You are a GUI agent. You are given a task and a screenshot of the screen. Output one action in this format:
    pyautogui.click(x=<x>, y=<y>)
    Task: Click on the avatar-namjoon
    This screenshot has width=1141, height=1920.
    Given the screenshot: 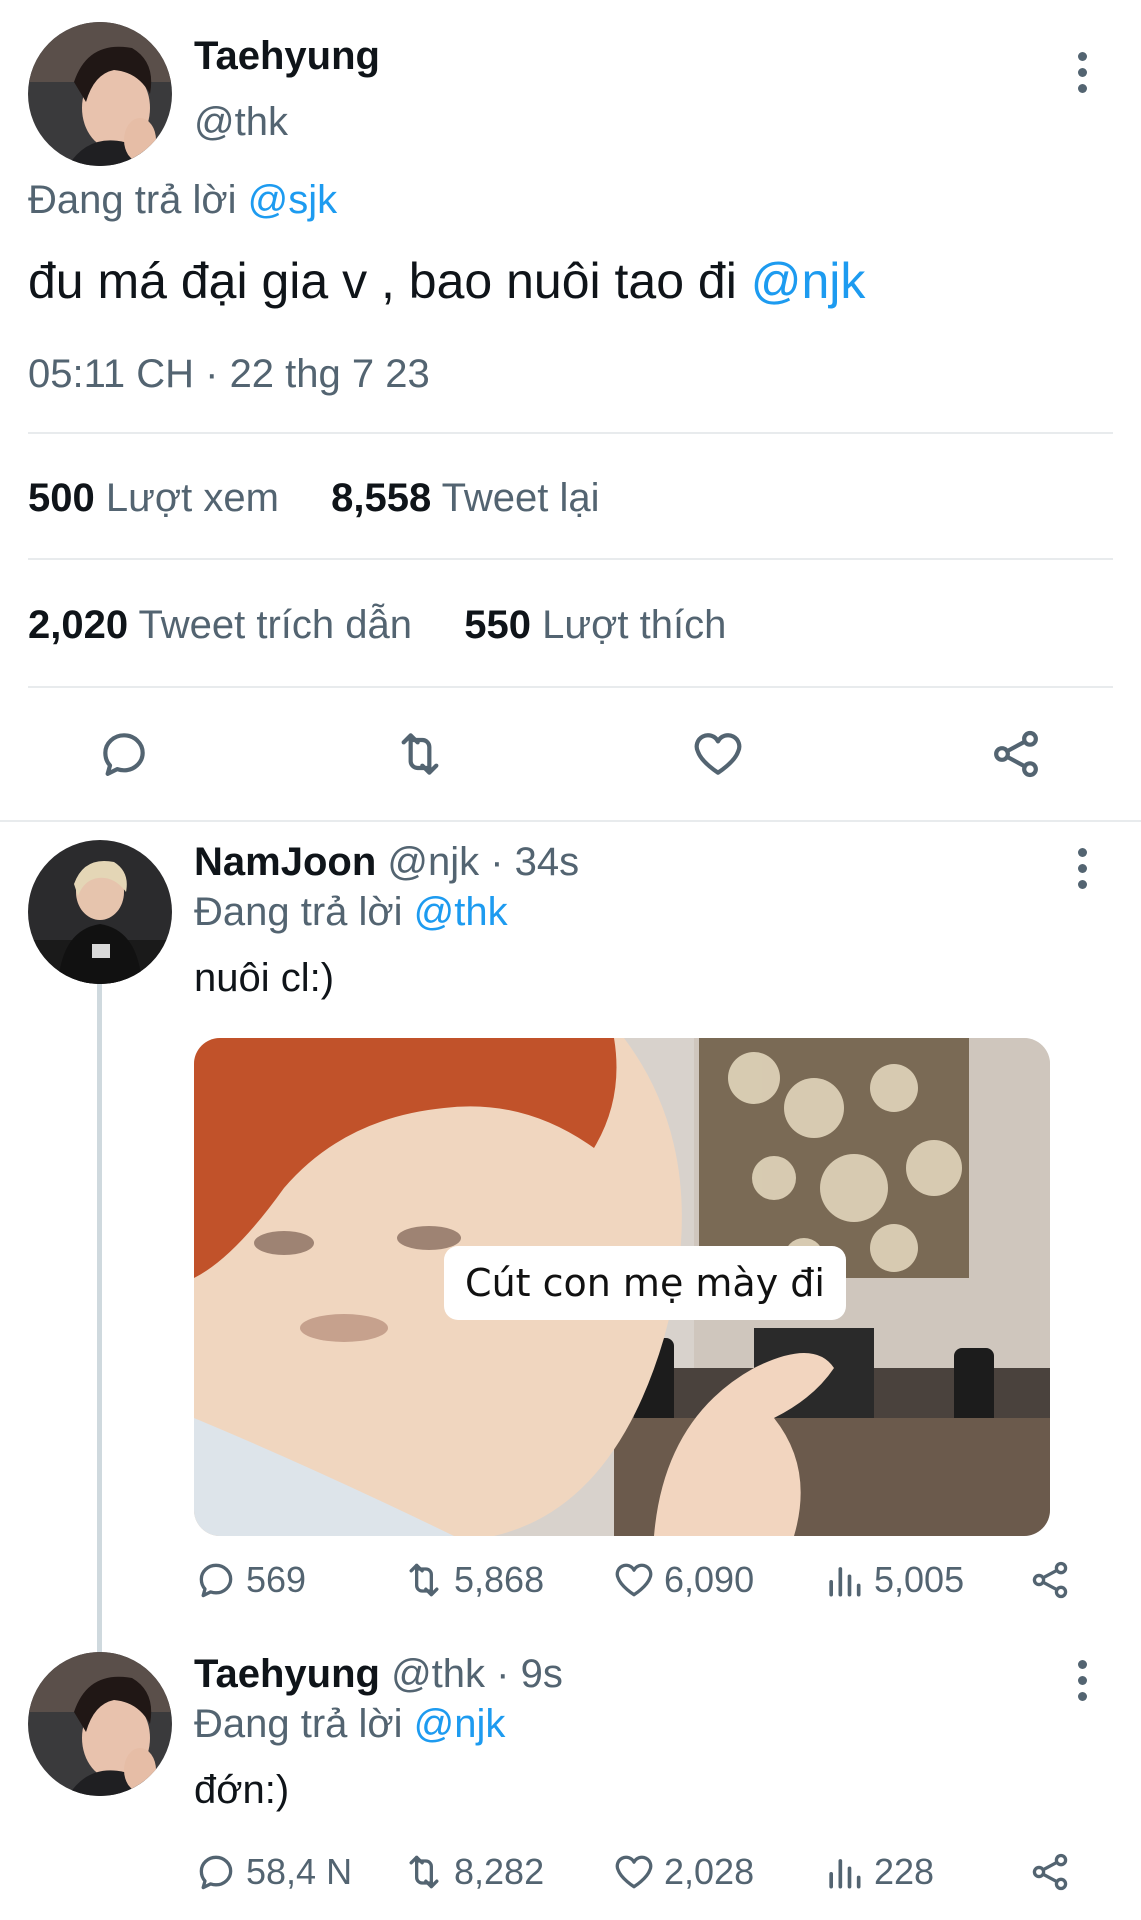 What is the action you would take?
    pyautogui.click(x=100, y=912)
    